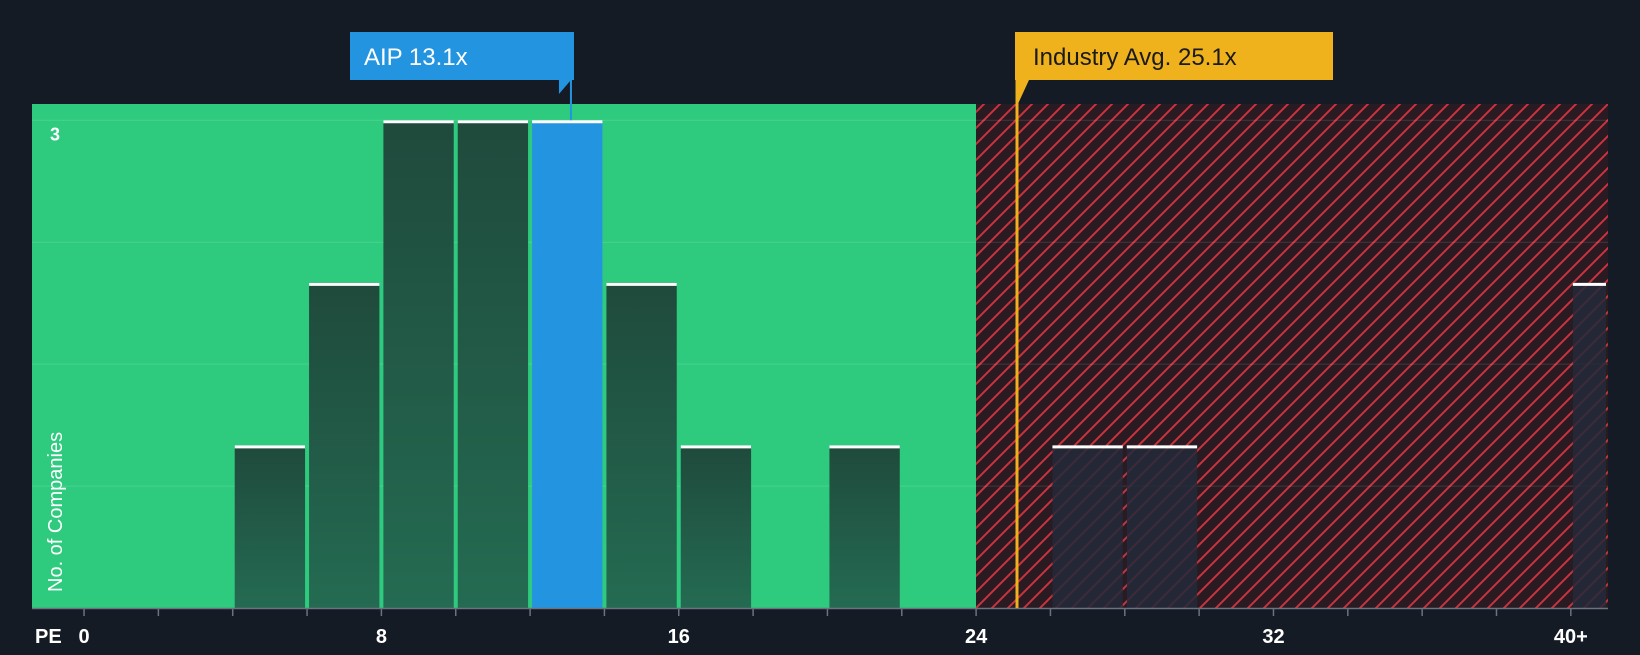  I want to click on x-tick-label: 8, so click(381, 637).